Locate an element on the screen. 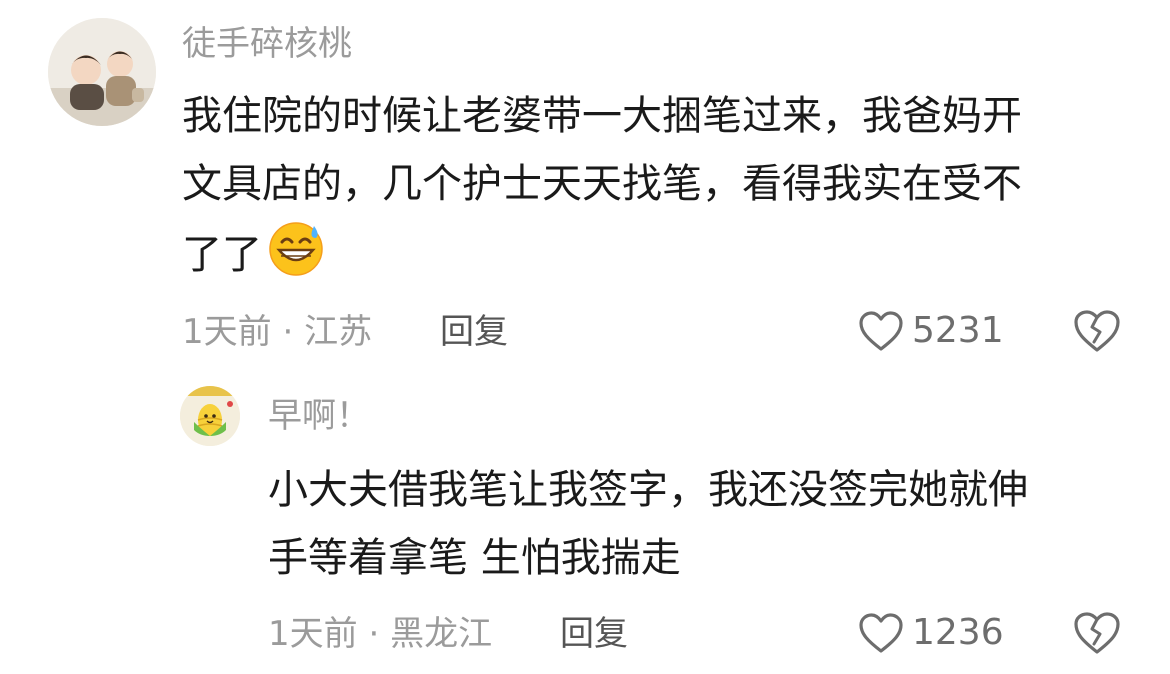 Image resolution: width=1170 pixels, height=674 pixels. comment-time: 1天前 is located at coordinates (227, 332).